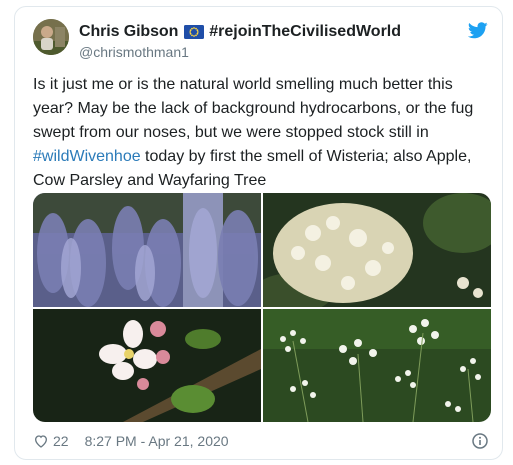  Describe the element at coordinates (87, 156) in the screenshot. I see `hashtag-link: #wildWivenhoe` at that location.